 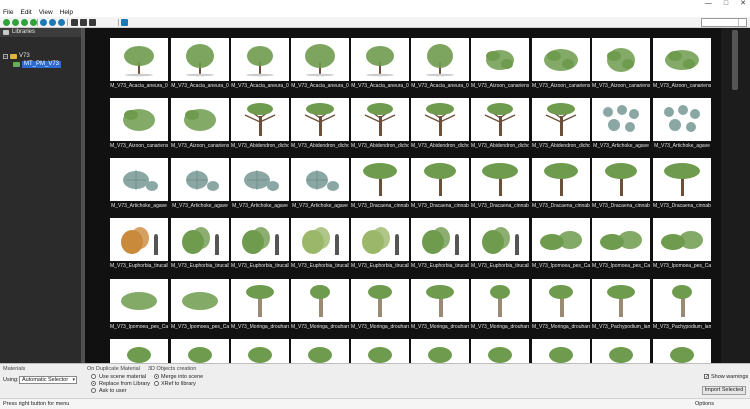 What do you see at coordinates (48, 380) in the screenshot?
I see `material-selector-dropdown: Automatic Selector ▾` at bounding box center [48, 380].